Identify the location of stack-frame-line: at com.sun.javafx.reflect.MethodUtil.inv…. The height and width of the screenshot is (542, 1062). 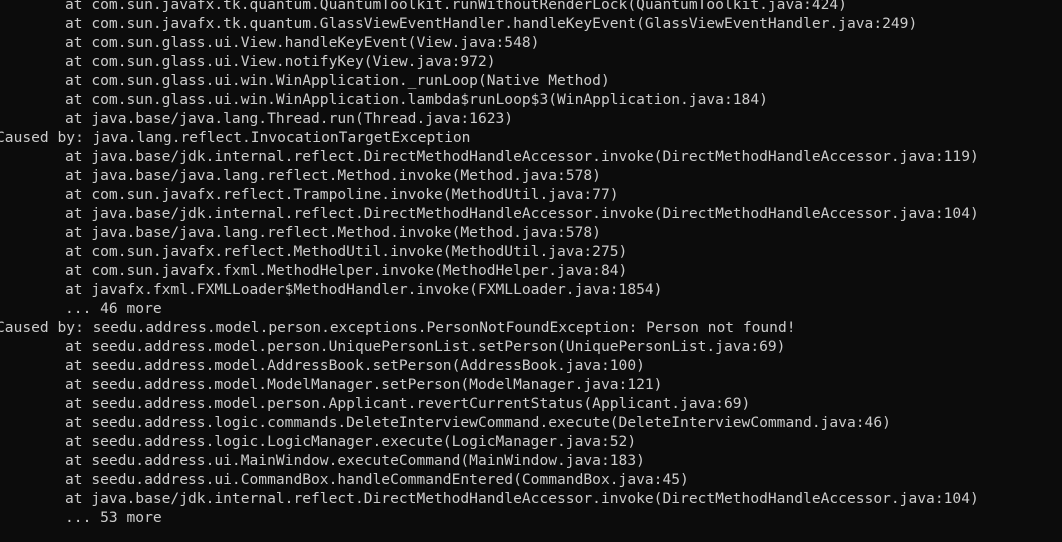
(346, 251).